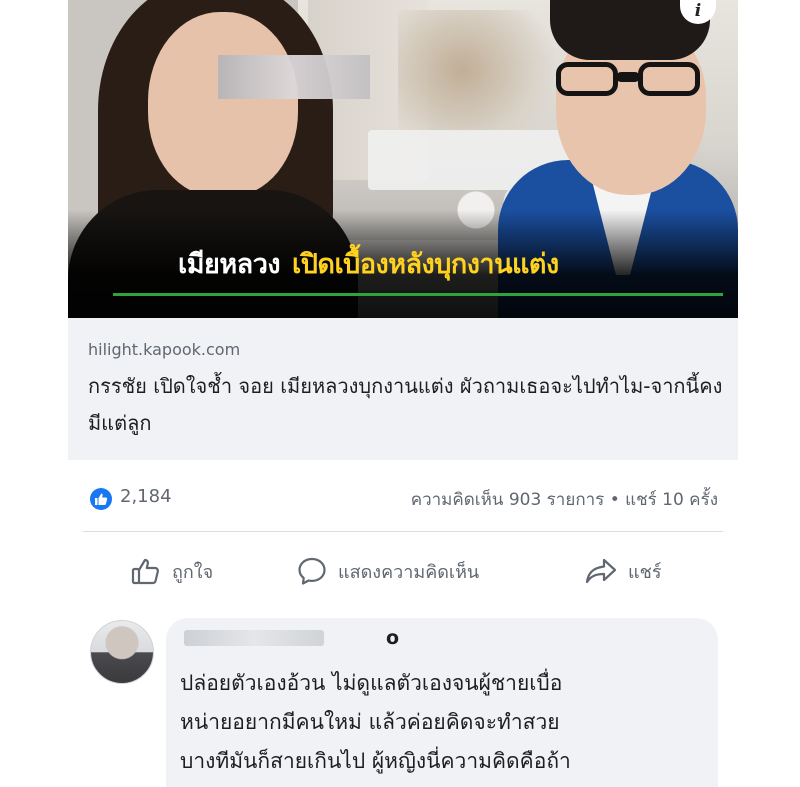 Image resolution: width=800 pixels, height=787 pixels. Describe the element at coordinates (101, 499) in the screenshot. I see `like-reaction-icon` at that location.